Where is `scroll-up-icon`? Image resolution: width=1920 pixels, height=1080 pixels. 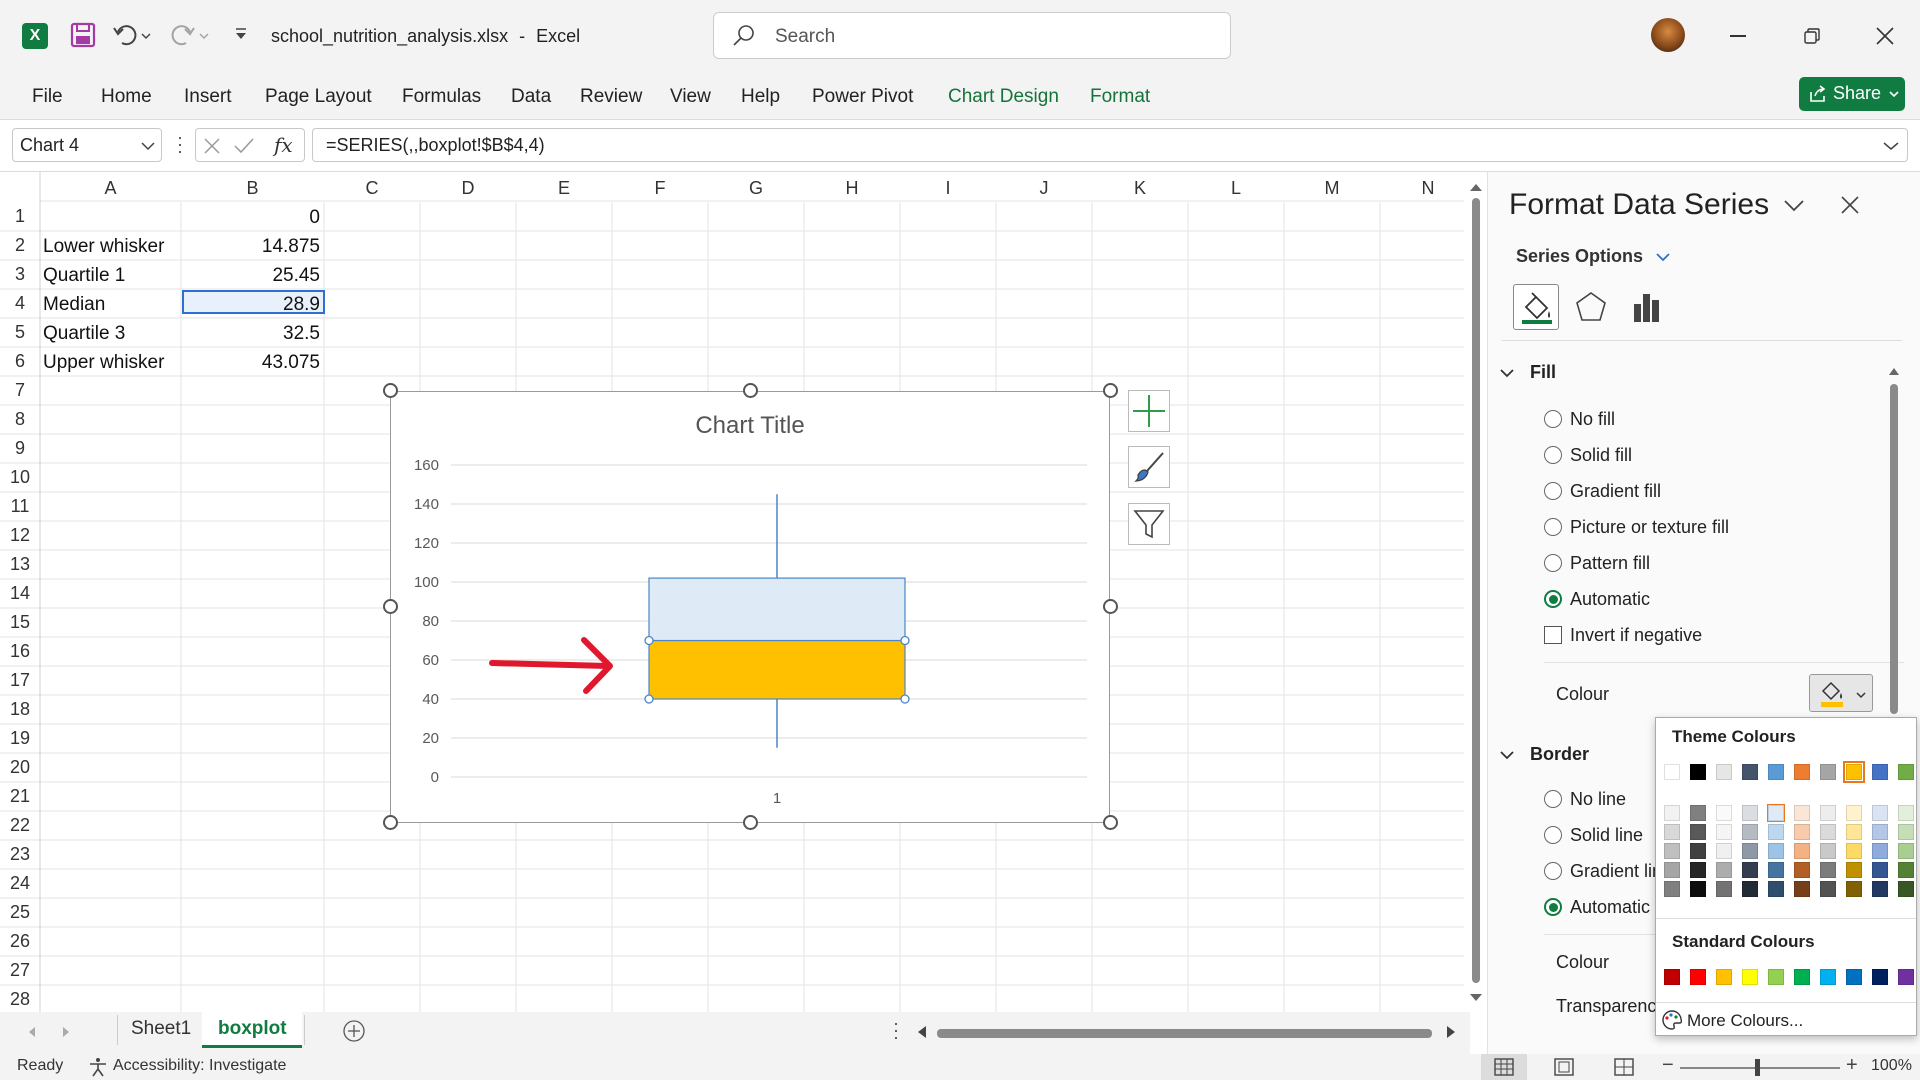 scroll-up-icon is located at coordinates (1476, 187).